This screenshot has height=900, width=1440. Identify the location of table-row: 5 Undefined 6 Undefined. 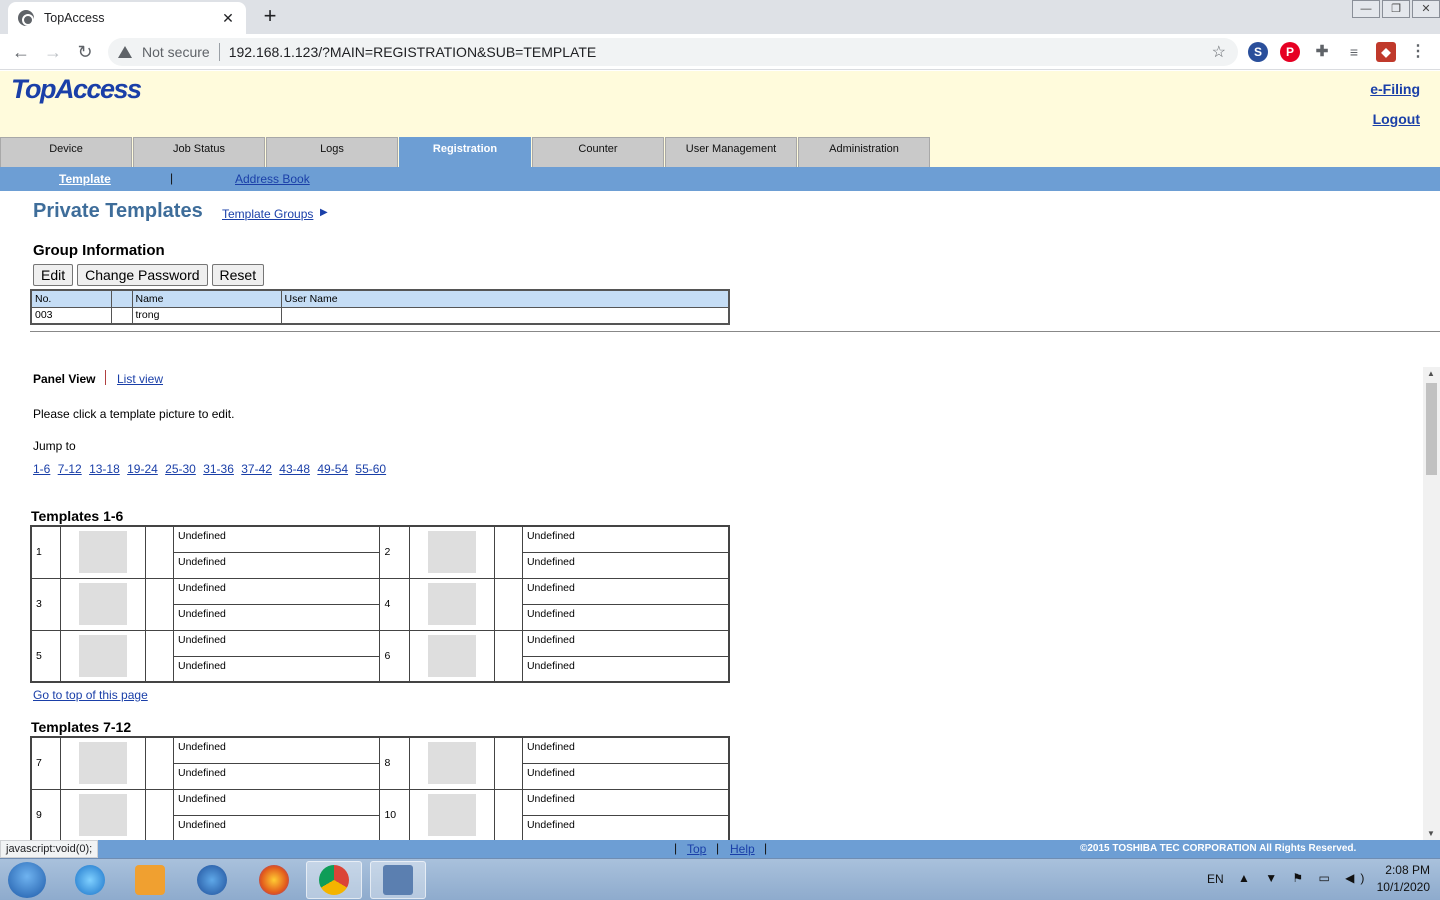
(380, 656).